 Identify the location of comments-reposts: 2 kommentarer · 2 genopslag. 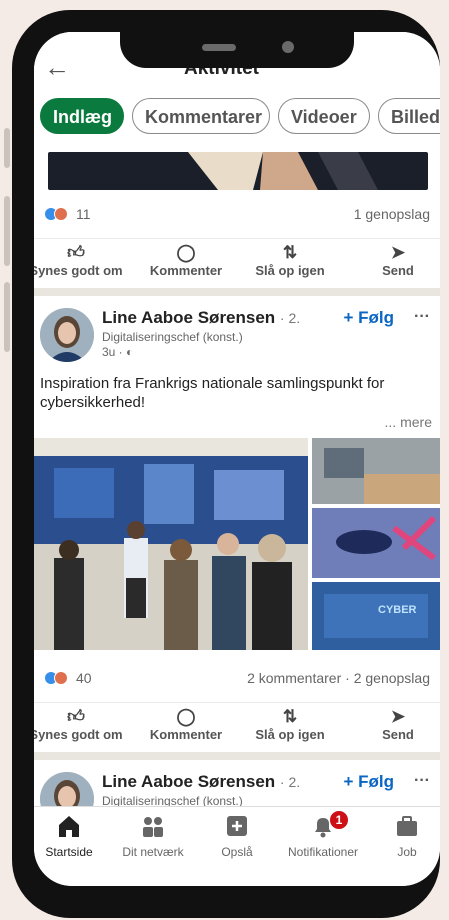
(338, 678).